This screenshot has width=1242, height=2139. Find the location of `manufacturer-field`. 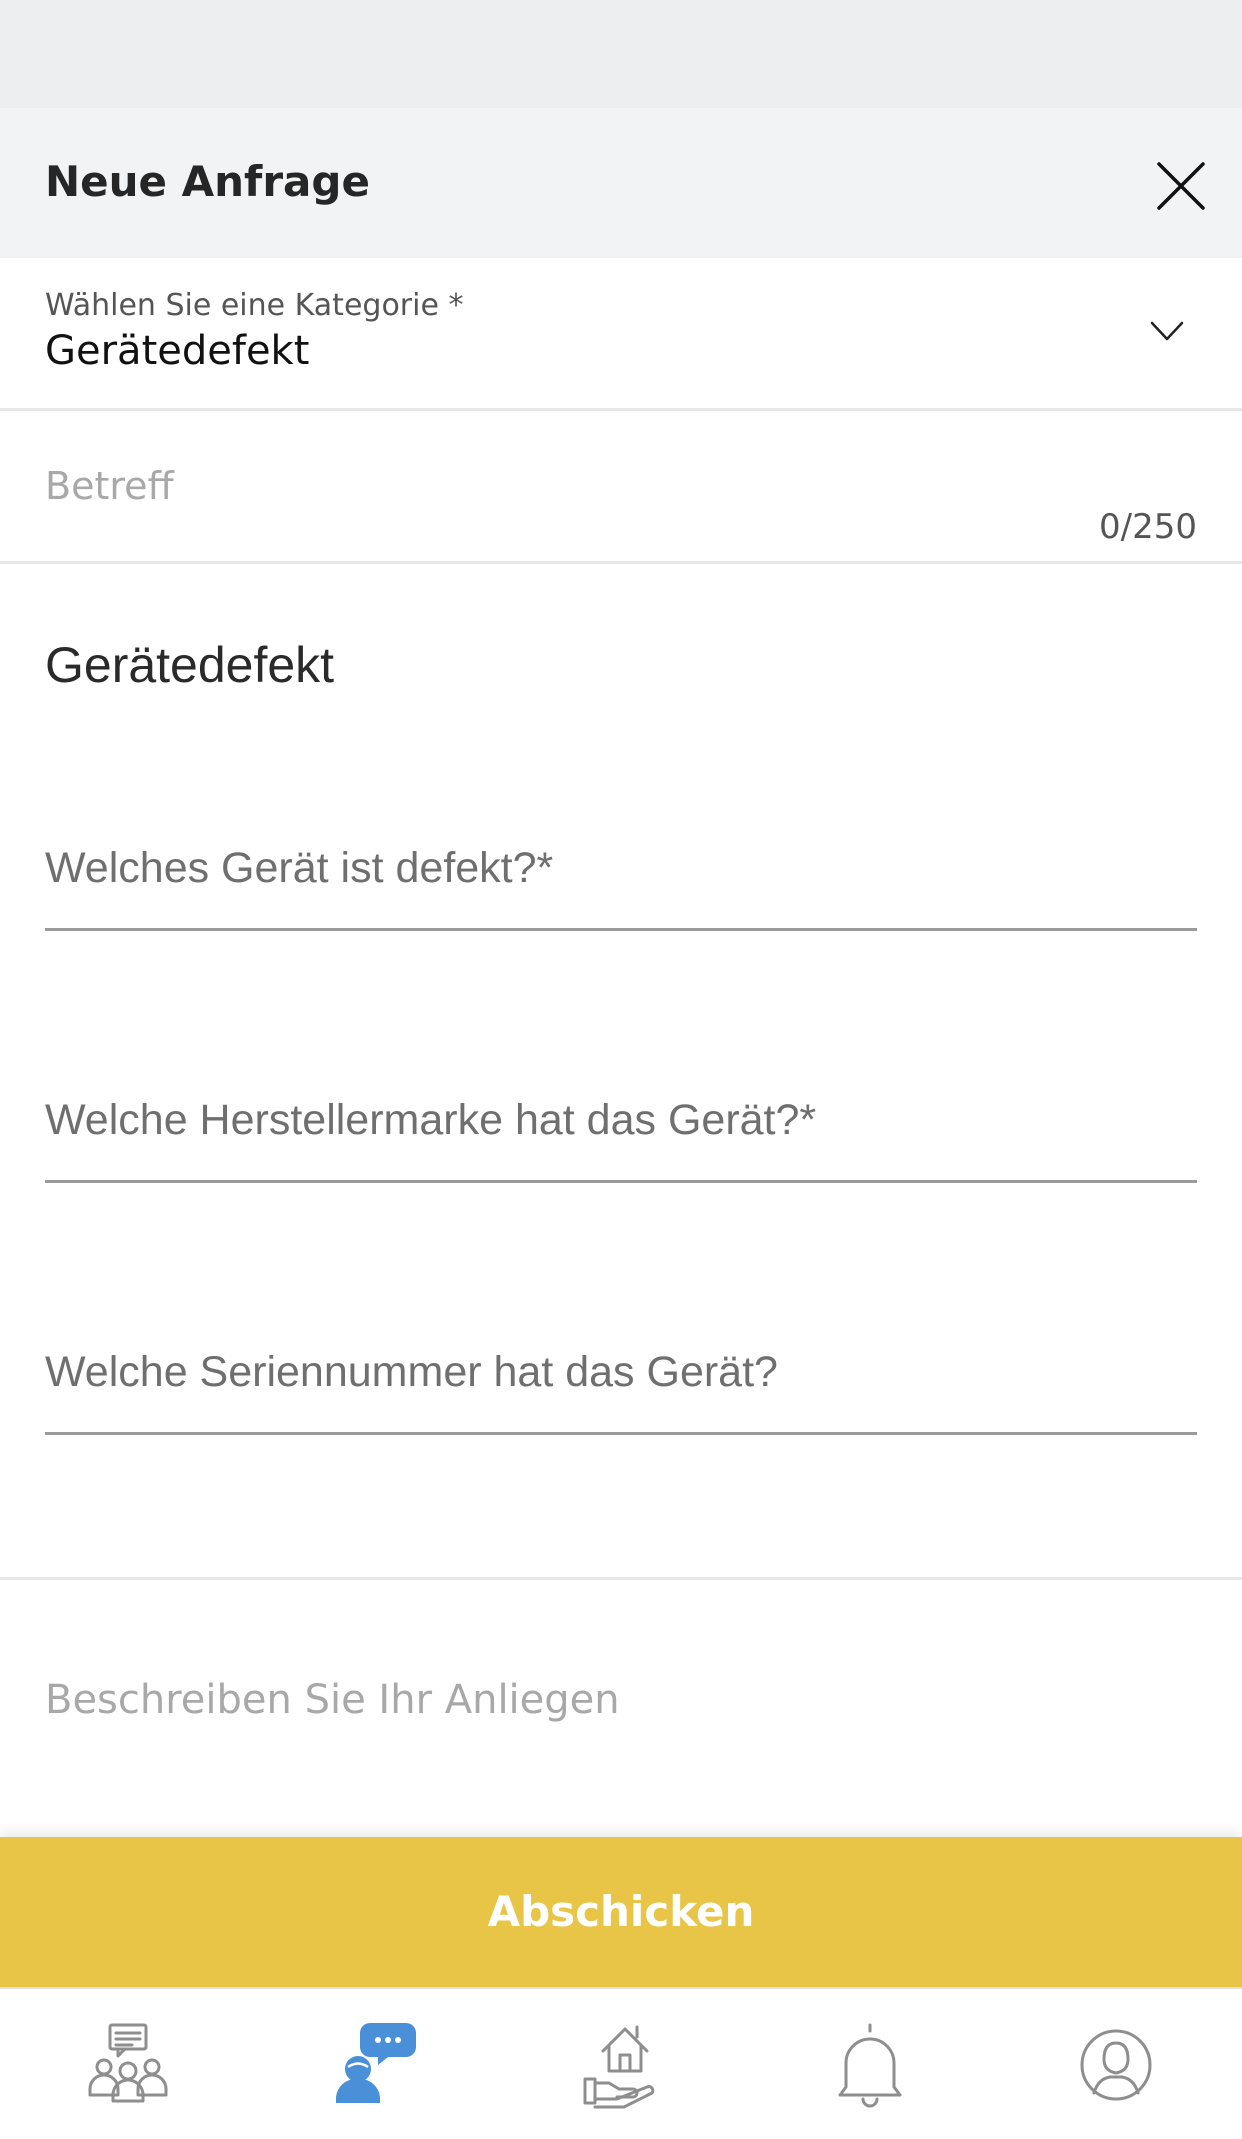

manufacturer-field is located at coordinates (621, 1136).